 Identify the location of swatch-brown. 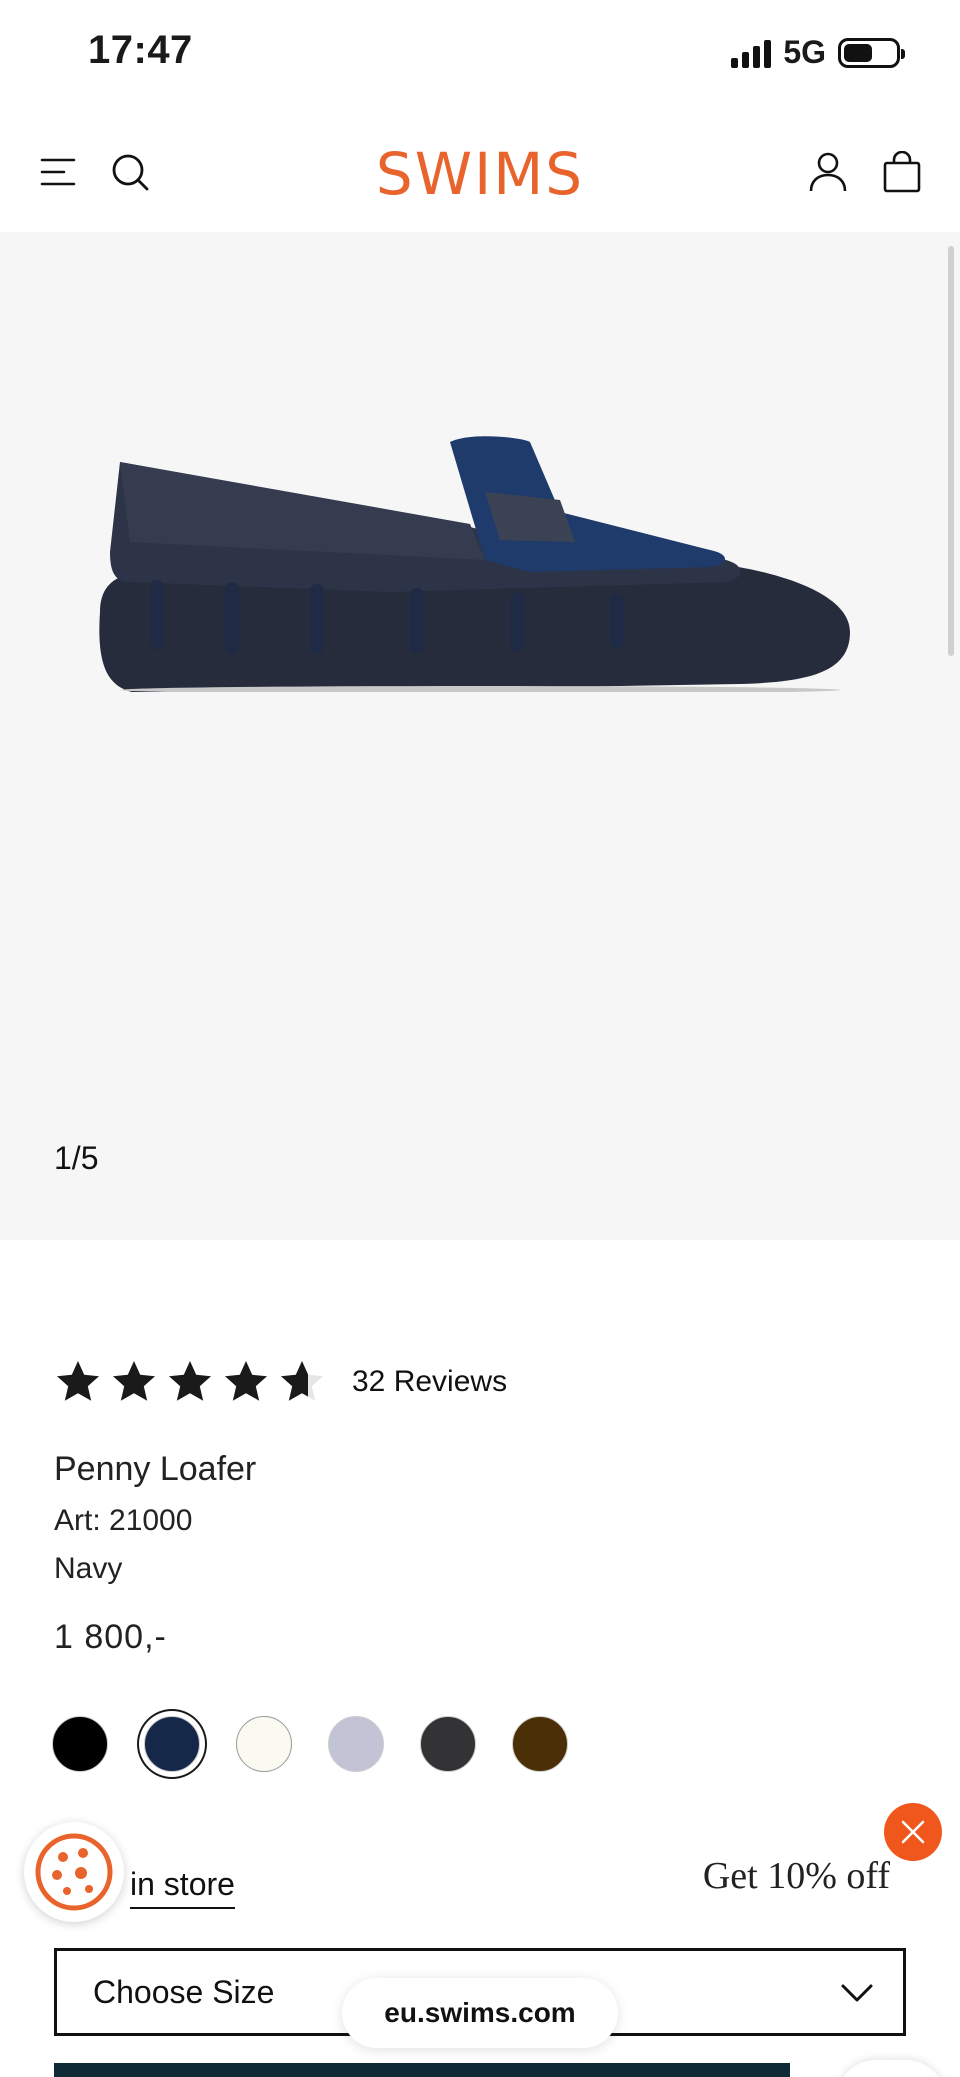
(540, 1744).